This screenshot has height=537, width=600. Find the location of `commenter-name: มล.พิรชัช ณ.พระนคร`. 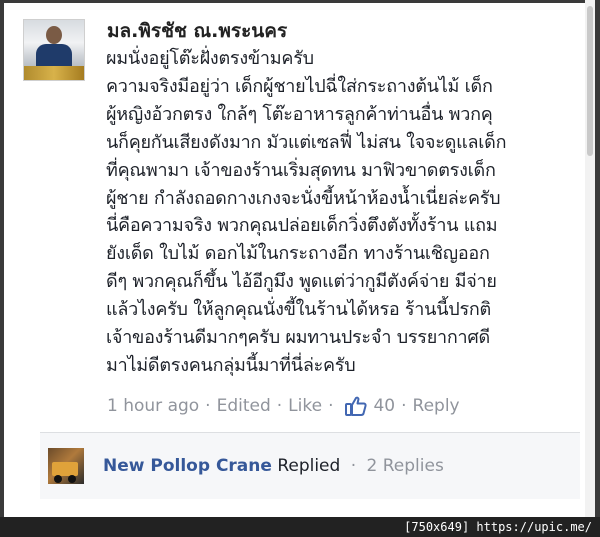

commenter-name: มล.พิรชัช ณ.พระนคร is located at coordinates (197, 31).